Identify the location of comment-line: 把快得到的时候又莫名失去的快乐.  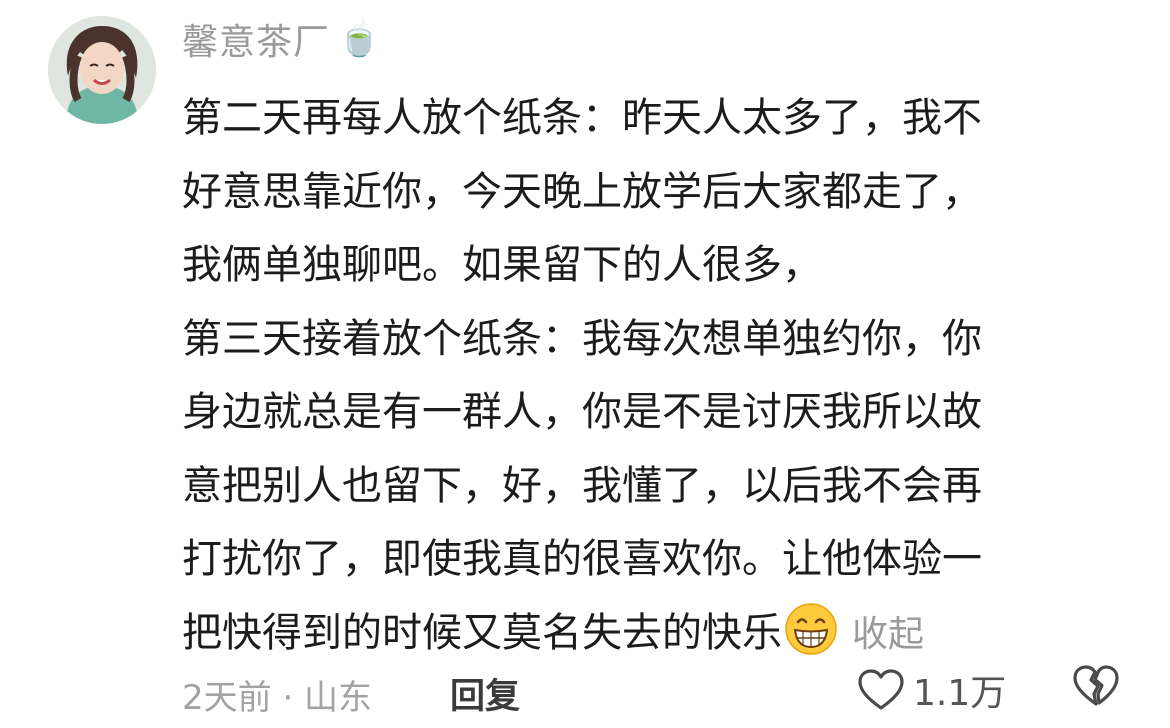
(482, 632).